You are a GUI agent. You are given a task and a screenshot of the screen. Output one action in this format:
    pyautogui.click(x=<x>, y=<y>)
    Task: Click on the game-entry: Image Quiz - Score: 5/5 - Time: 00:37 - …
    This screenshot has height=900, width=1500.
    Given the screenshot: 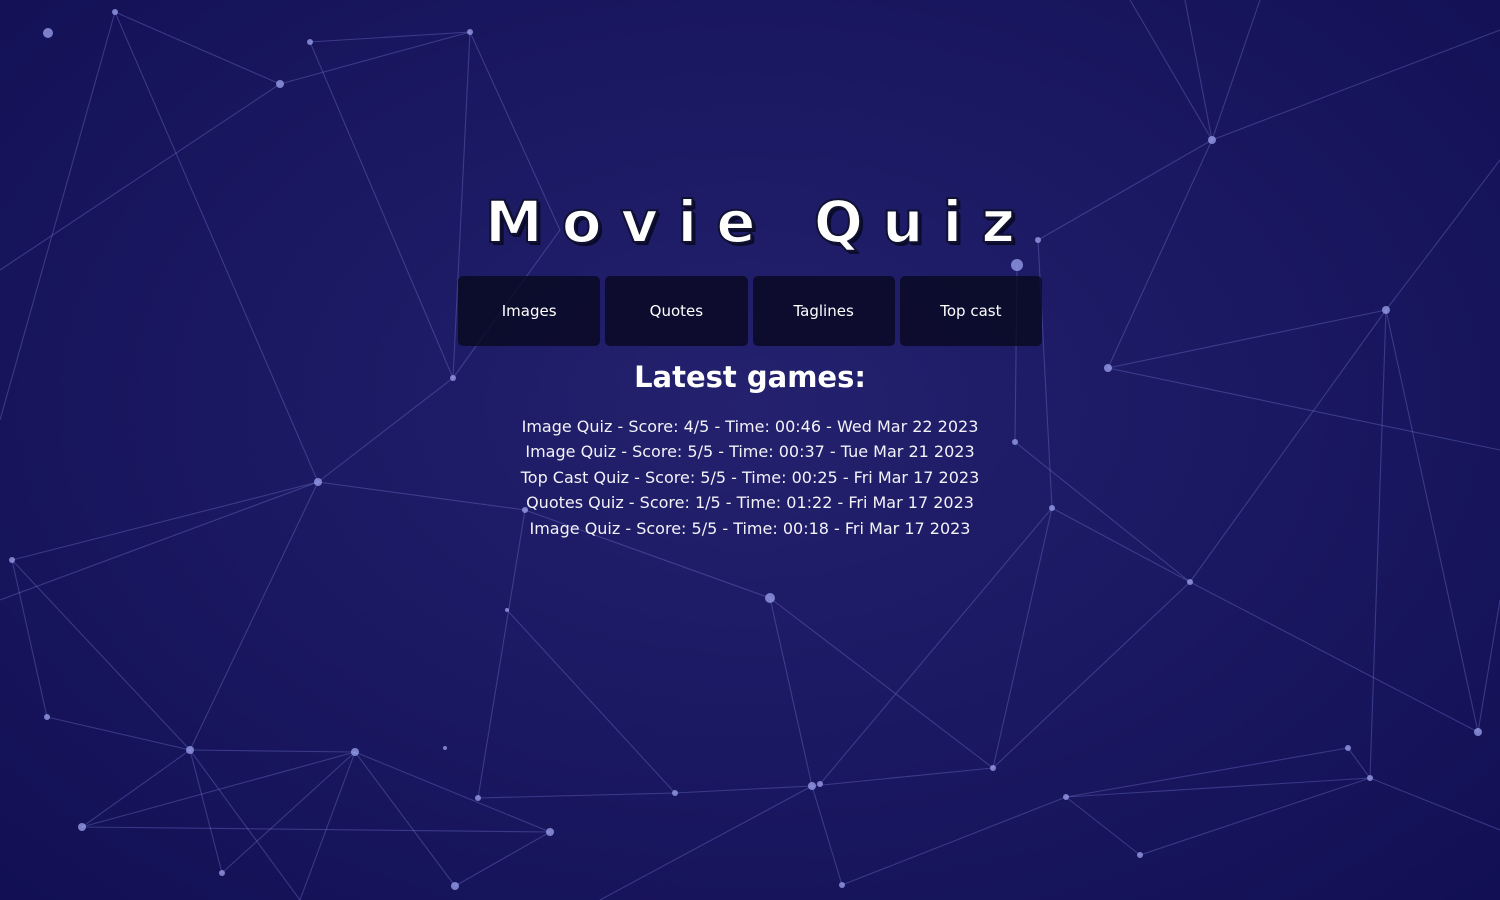 What is the action you would take?
    pyautogui.click(x=750, y=452)
    